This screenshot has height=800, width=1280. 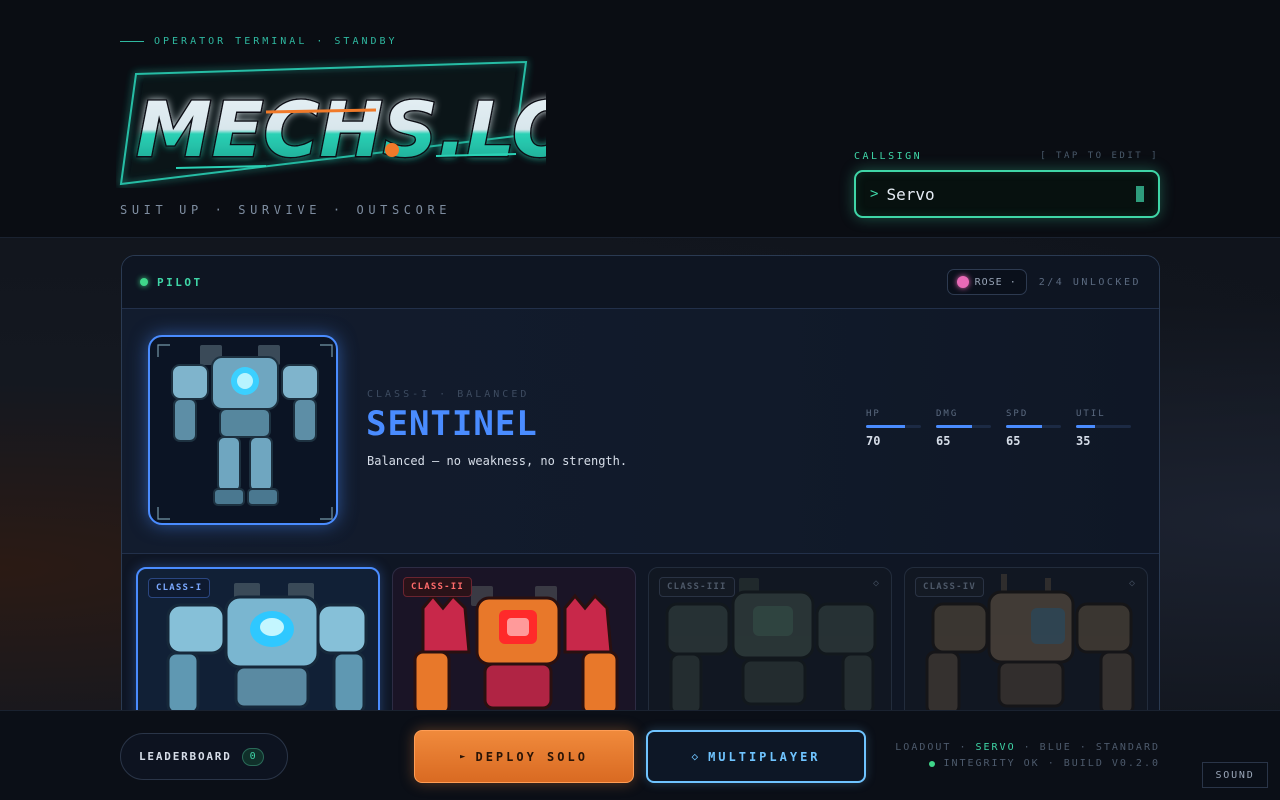 What do you see at coordinates (1017, 414) in the screenshot?
I see `stat-label: SPD` at bounding box center [1017, 414].